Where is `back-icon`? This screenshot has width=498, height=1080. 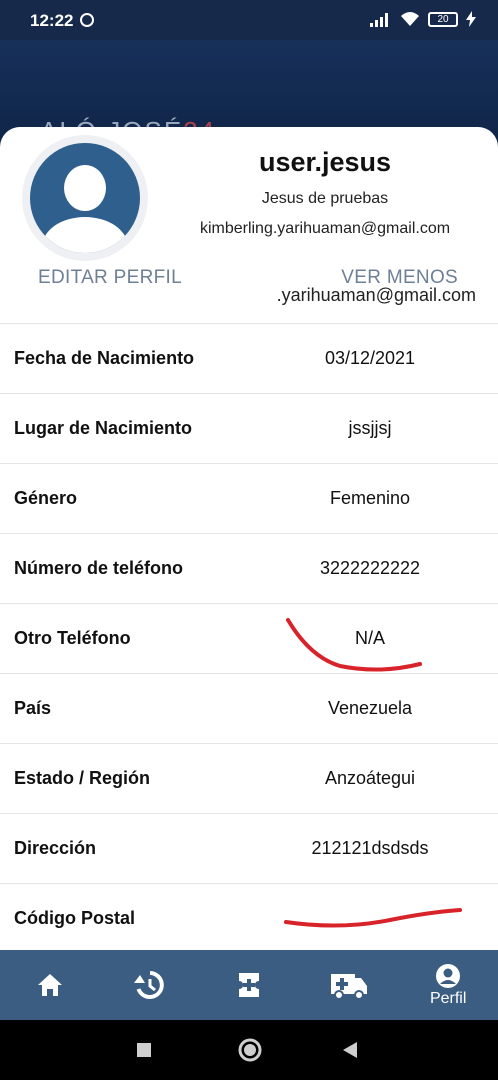
back-icon is located at coordinates (350, 1050).